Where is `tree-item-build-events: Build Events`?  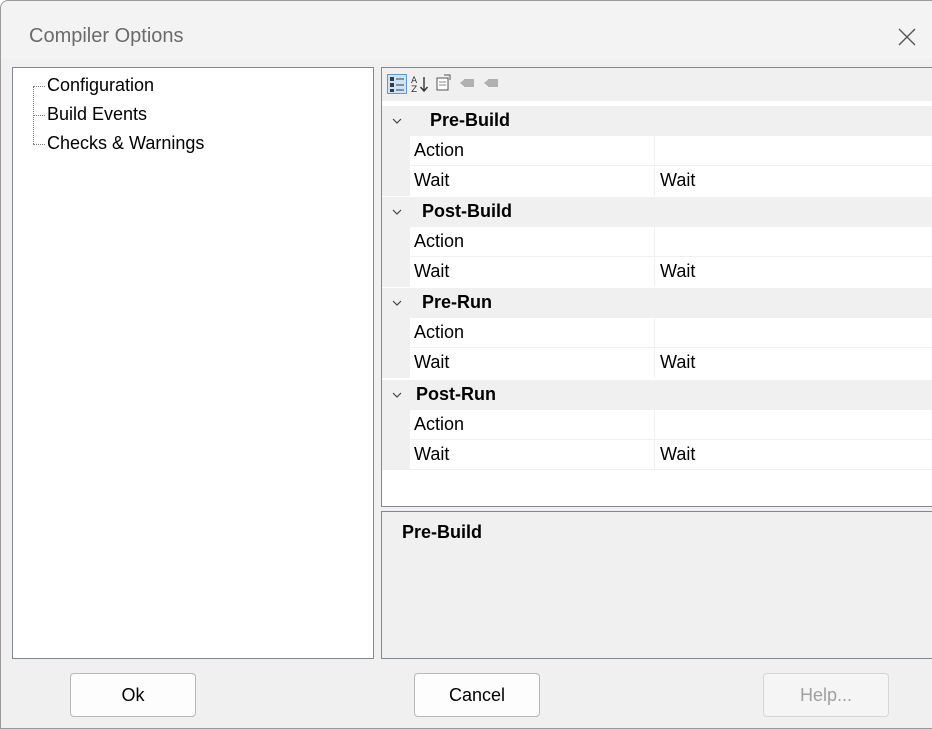
tree-item-build-events: Build Events is located at coordinates (97, 114).